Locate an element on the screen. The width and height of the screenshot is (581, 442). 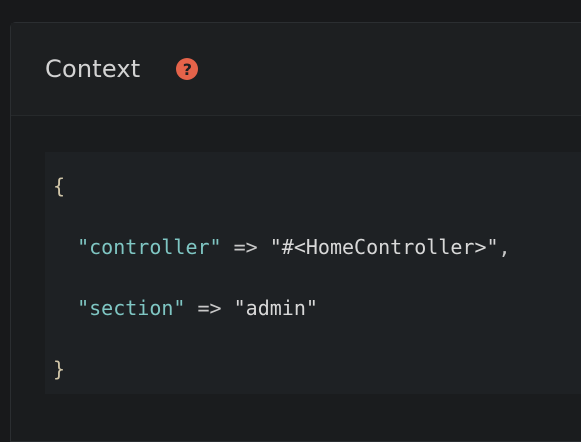
entry-key: "controller" is located at coordinates (149, 247).